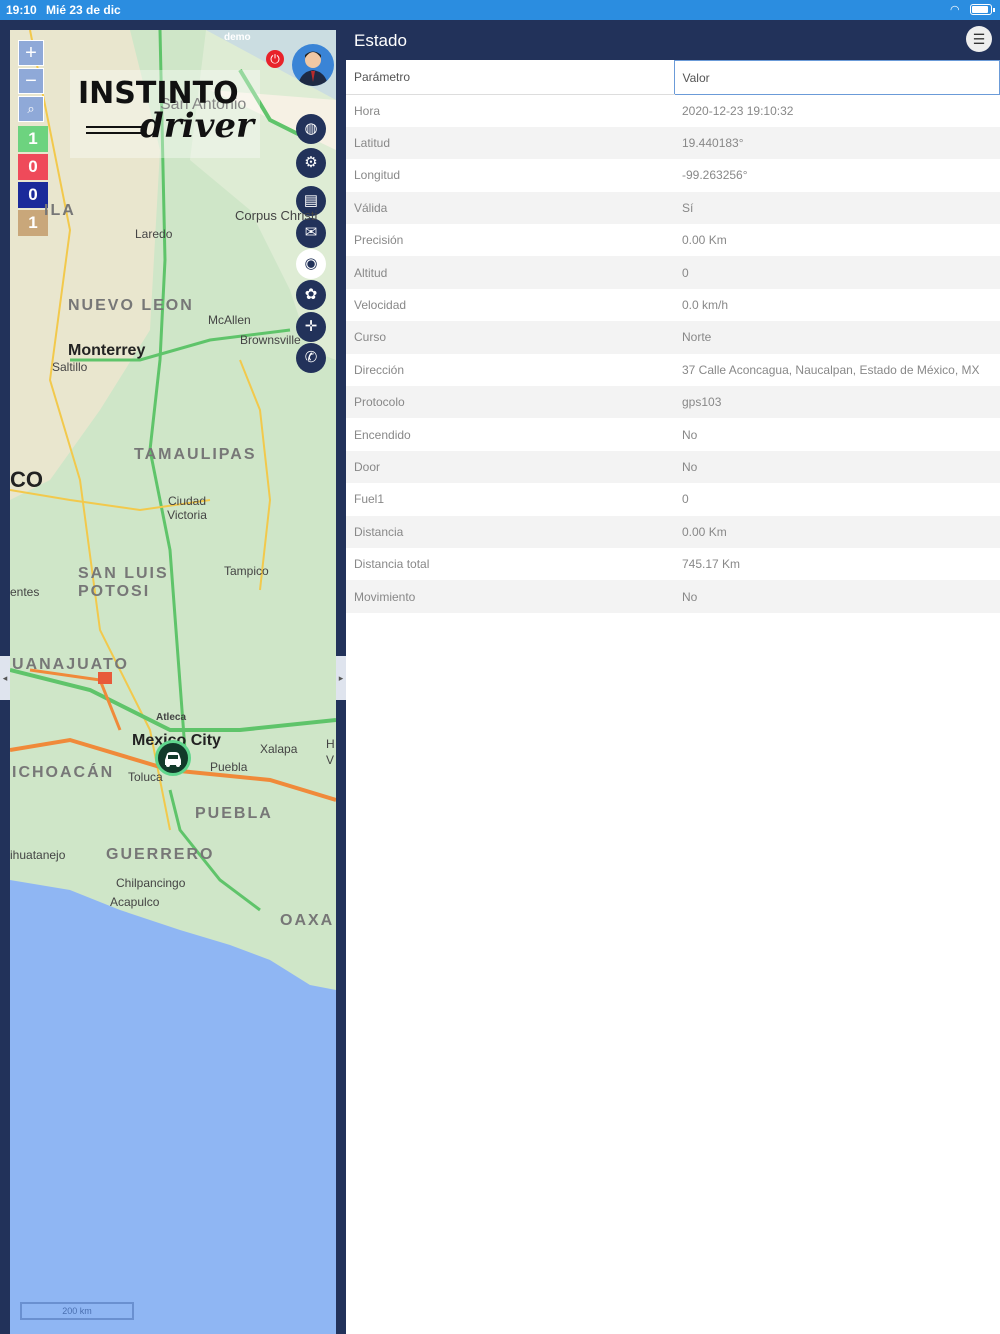  Describe the element at coordinates (500, 10) in the screenshot. I see `status-bar: 19:10 Mié 23 de dic ◠` at that location.